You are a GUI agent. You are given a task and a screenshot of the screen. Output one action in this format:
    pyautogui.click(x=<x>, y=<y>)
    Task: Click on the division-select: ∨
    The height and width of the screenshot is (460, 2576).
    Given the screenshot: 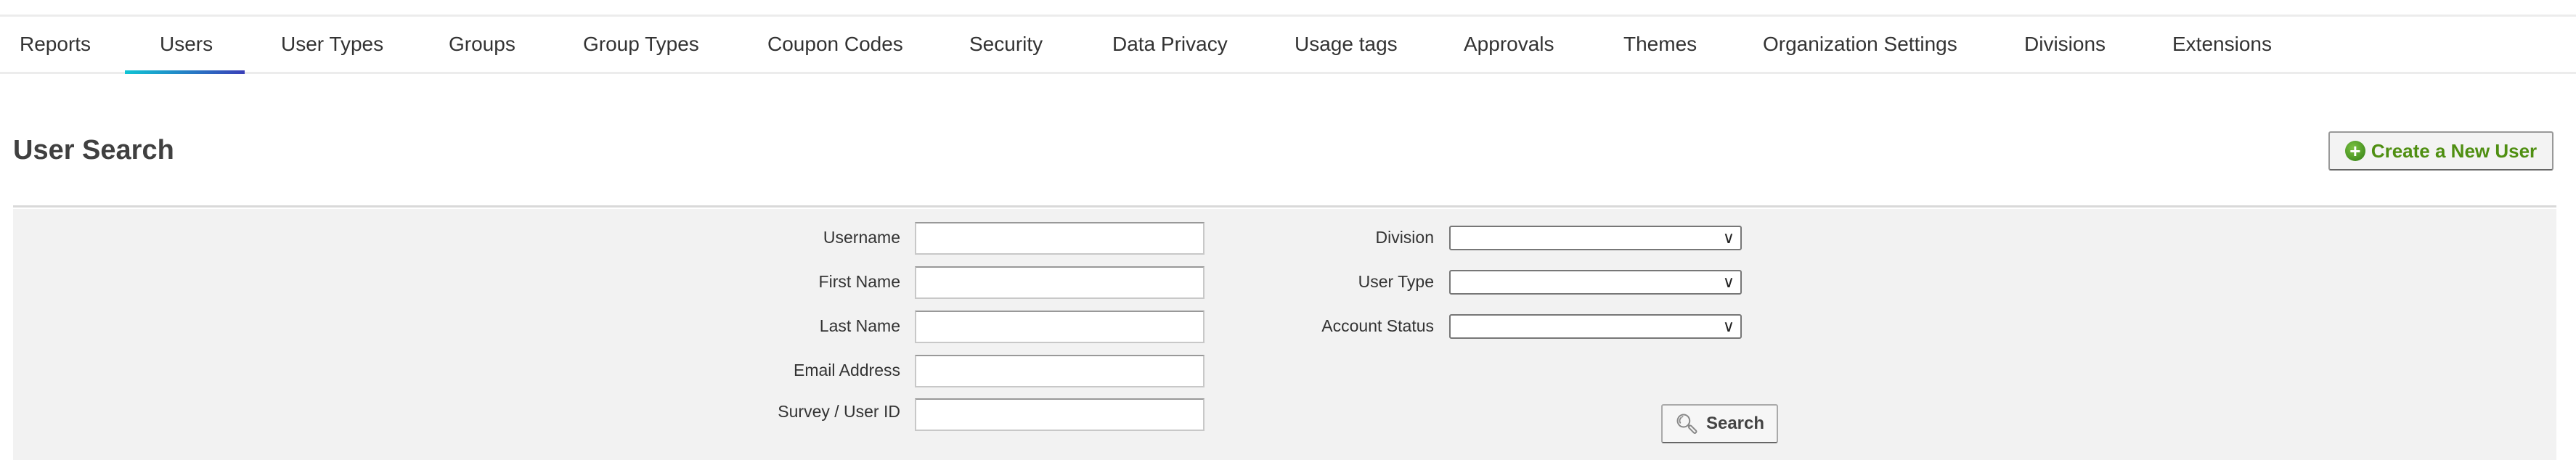 What is the action you would take?
    pyautogui.click(x=1595, y=238)
    